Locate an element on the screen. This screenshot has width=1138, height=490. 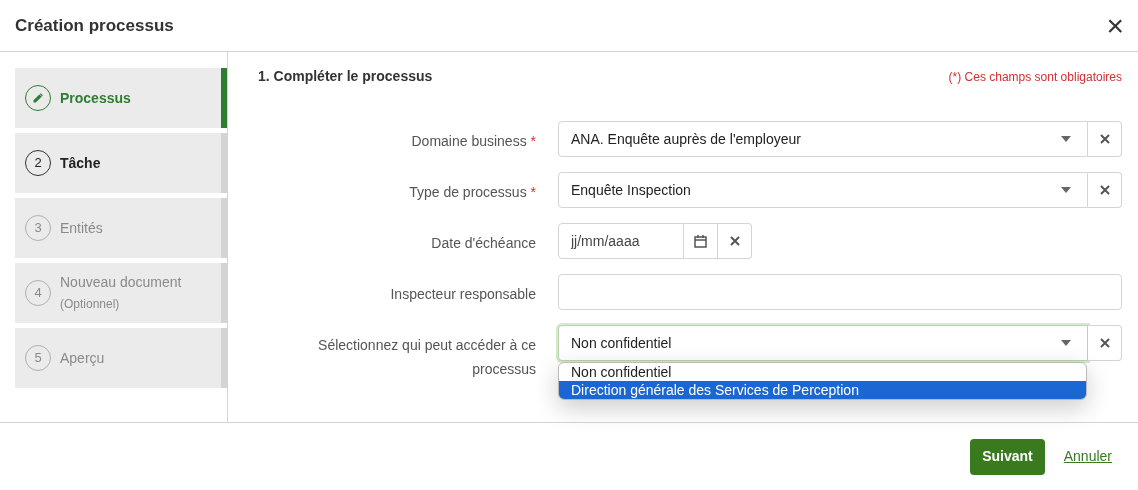
date-field: jj/mm/aaaa is located at coordinates (621, 241).